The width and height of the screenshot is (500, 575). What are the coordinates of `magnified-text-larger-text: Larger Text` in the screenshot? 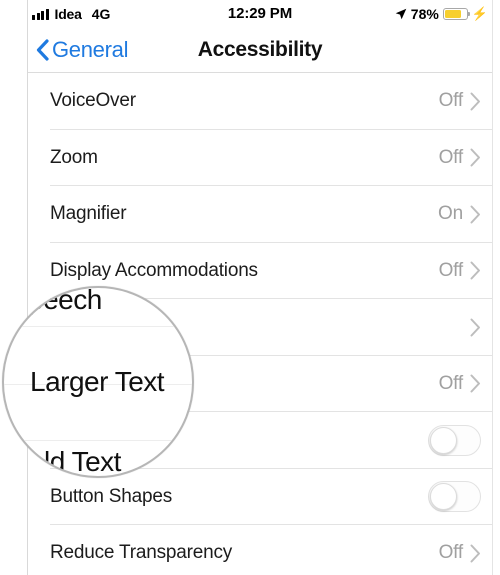 It's located at (97, 381).